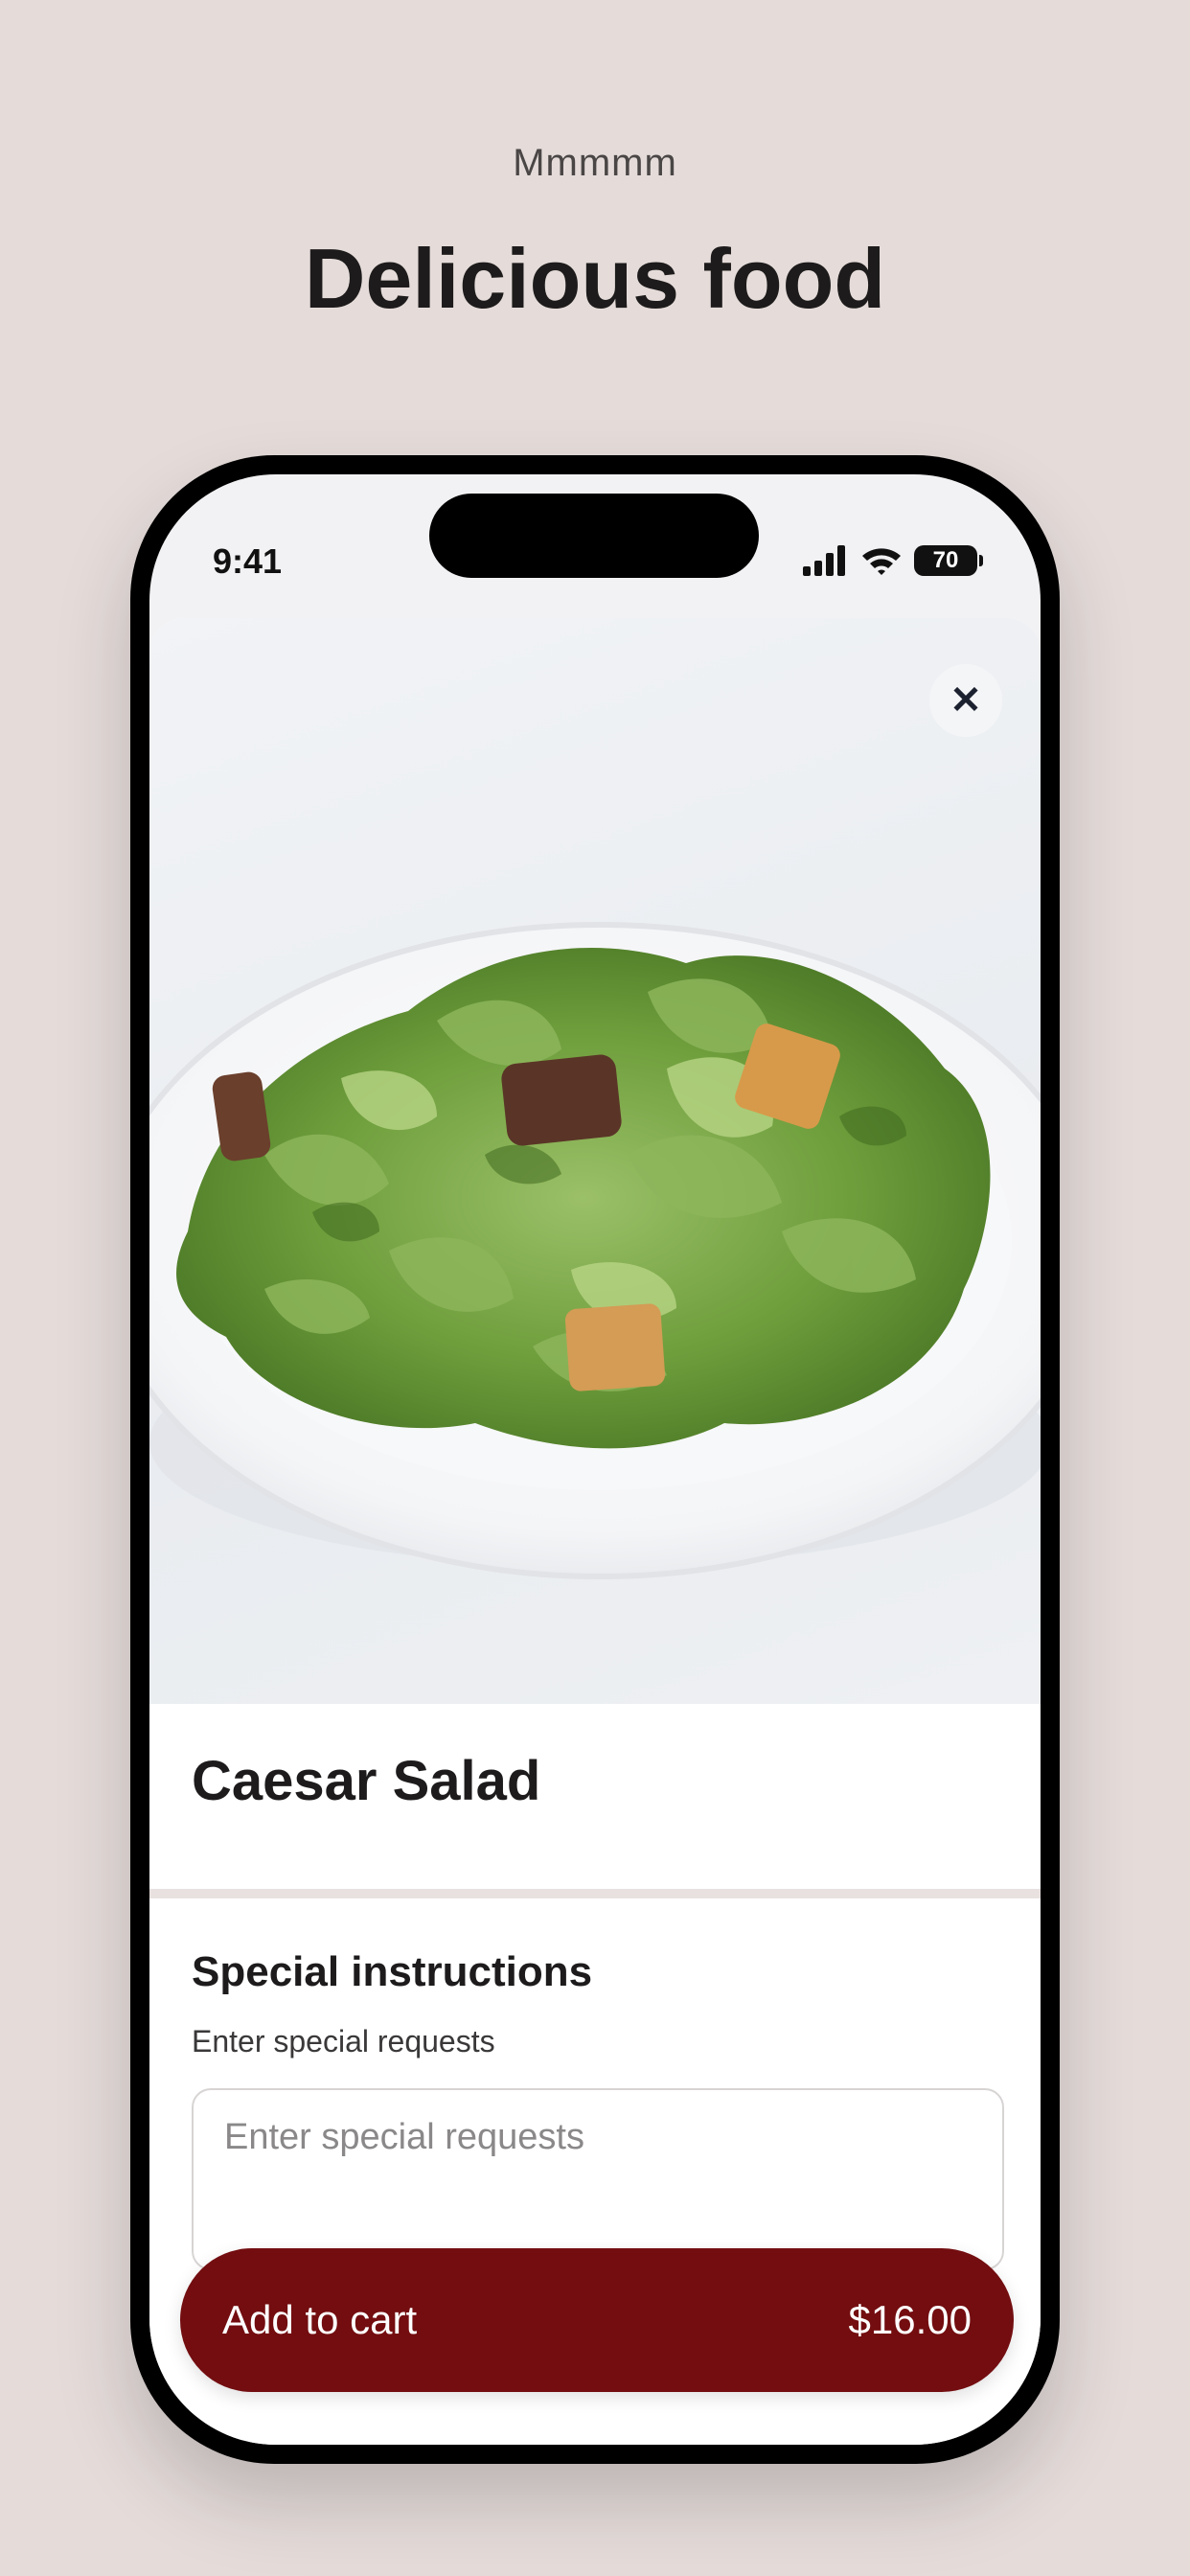  Describe the element at coordinates (366, 1781) in the screenshot. I see `item-title: Caesar Salad` at that location.